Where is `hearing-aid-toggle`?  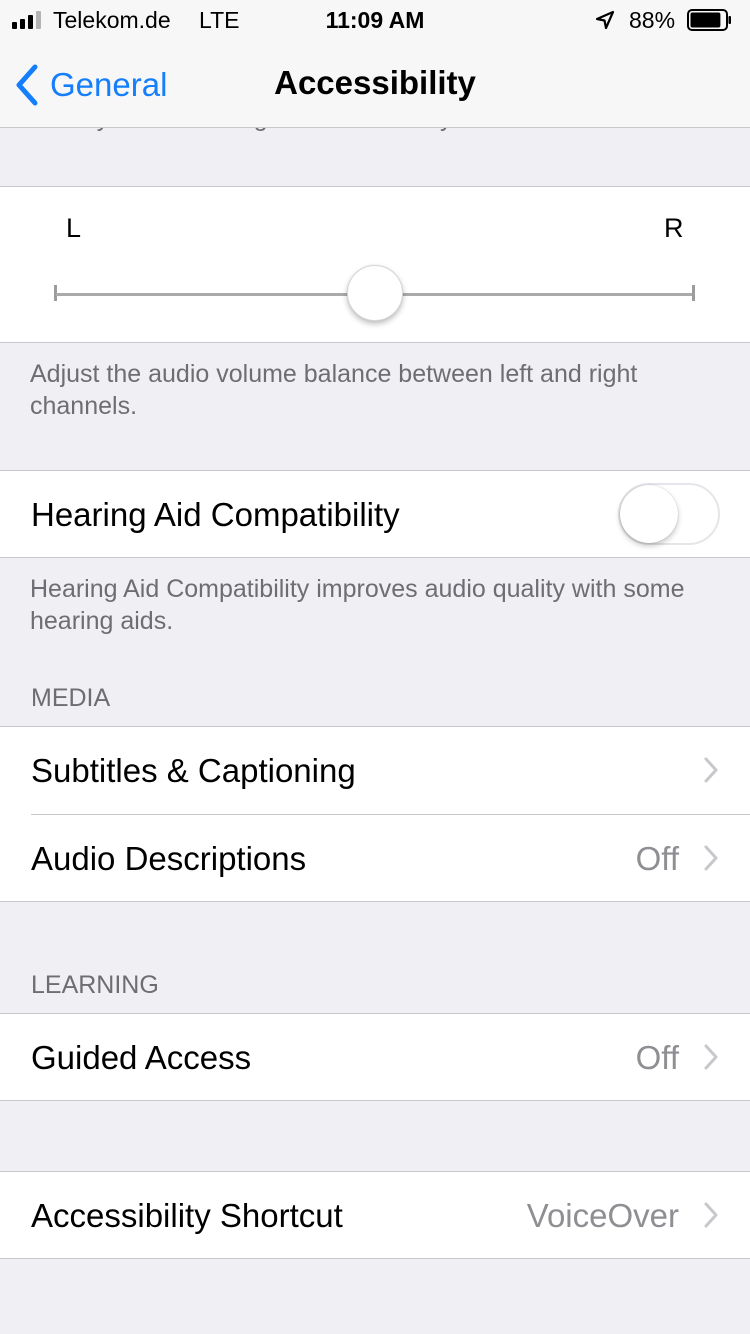 hearing-aid-toggle is located at coordinates (669, 514).